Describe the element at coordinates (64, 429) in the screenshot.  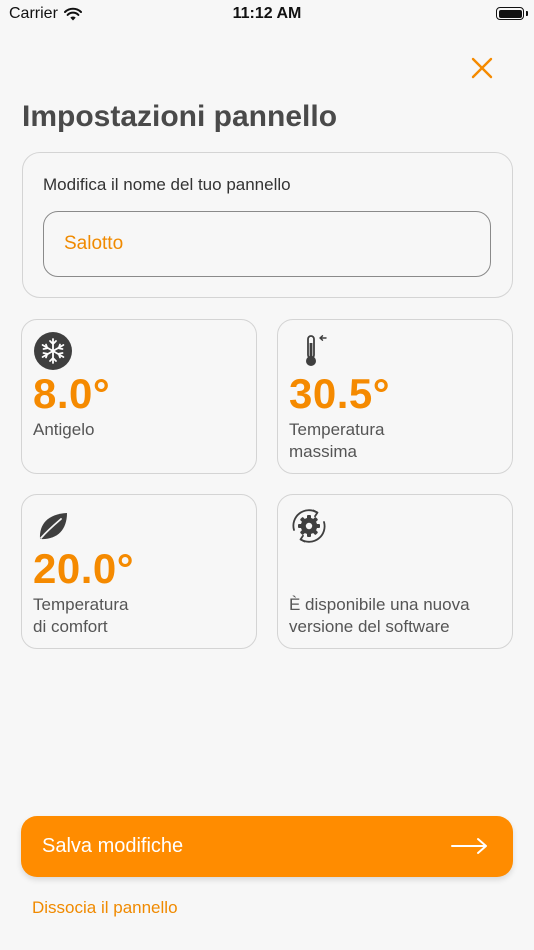
I see `antifreeze-label: Antigelo` at that location.